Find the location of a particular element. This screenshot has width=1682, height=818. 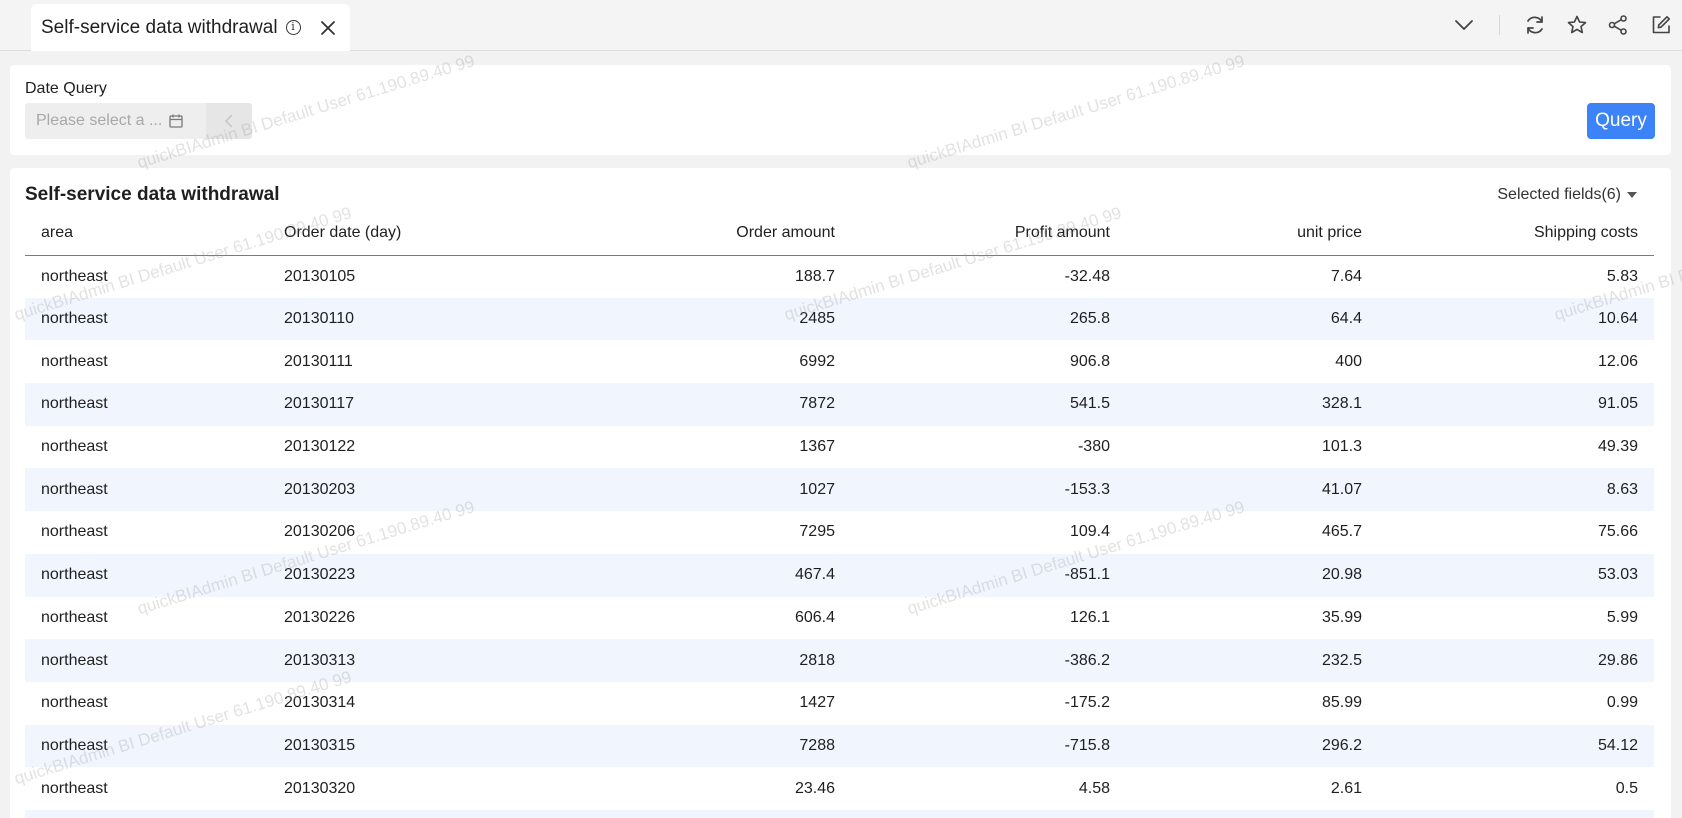

table-row is located at coordinates (839, 813).